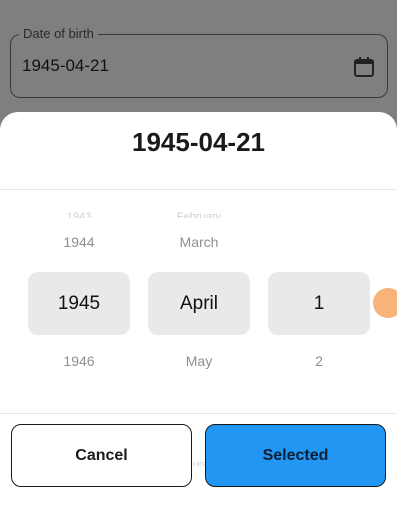 This screenshot has width=397, height=507. What do you see at coordinates (295, 455) in the screenshot?
I see `selected-button: Selected` at bounding box center [295, 455].